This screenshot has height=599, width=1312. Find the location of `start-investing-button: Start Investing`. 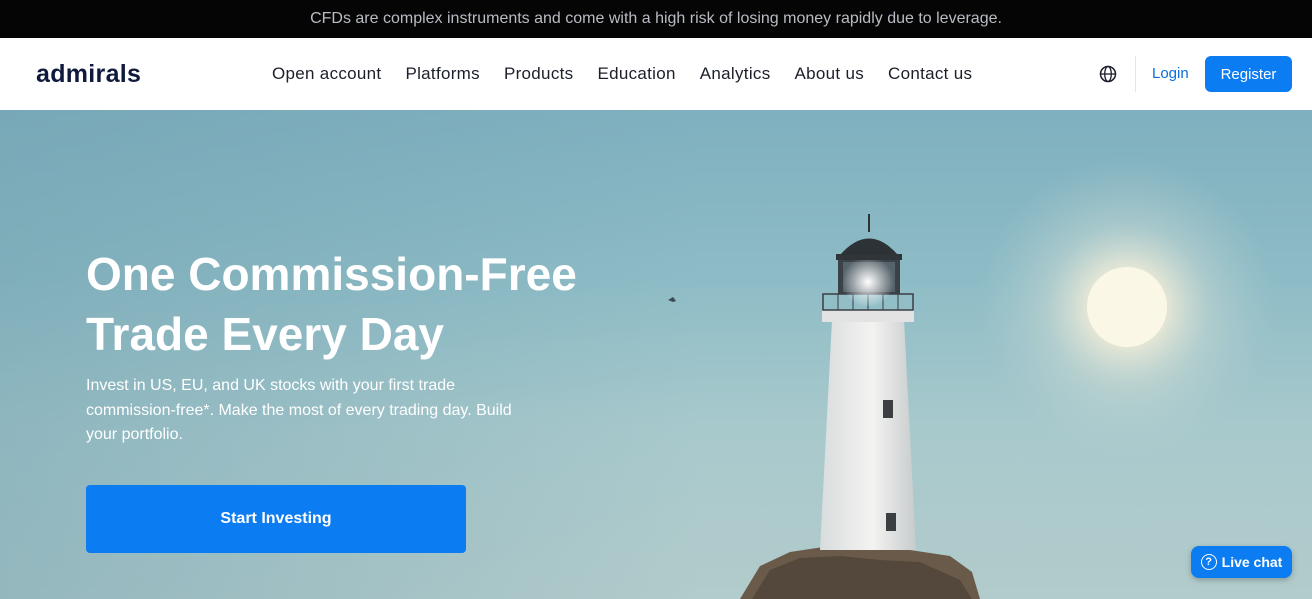

start-investing-button: Start Investing is located at coordinates (276, 519).